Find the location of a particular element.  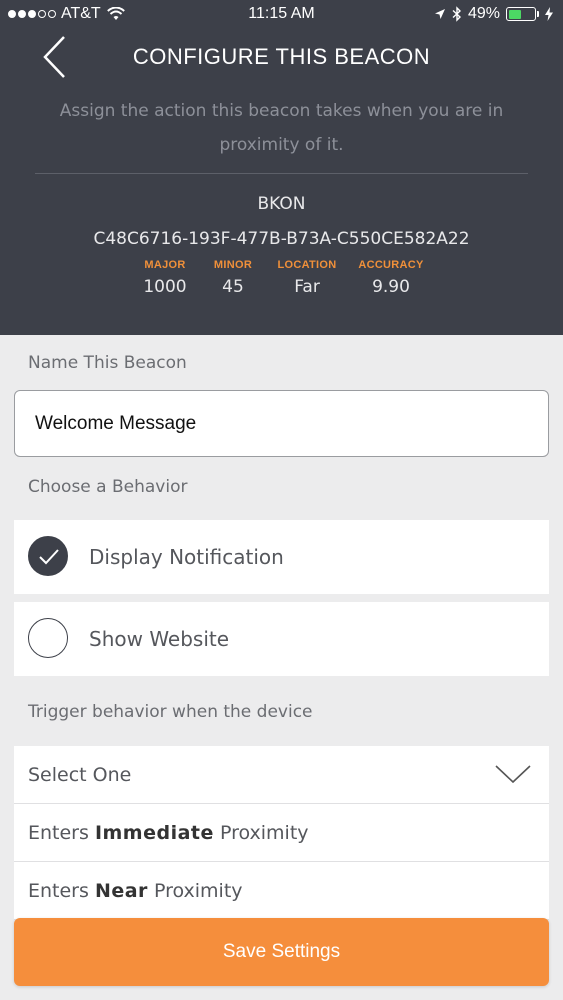

radio-checked is located at coordinates (48, 556).